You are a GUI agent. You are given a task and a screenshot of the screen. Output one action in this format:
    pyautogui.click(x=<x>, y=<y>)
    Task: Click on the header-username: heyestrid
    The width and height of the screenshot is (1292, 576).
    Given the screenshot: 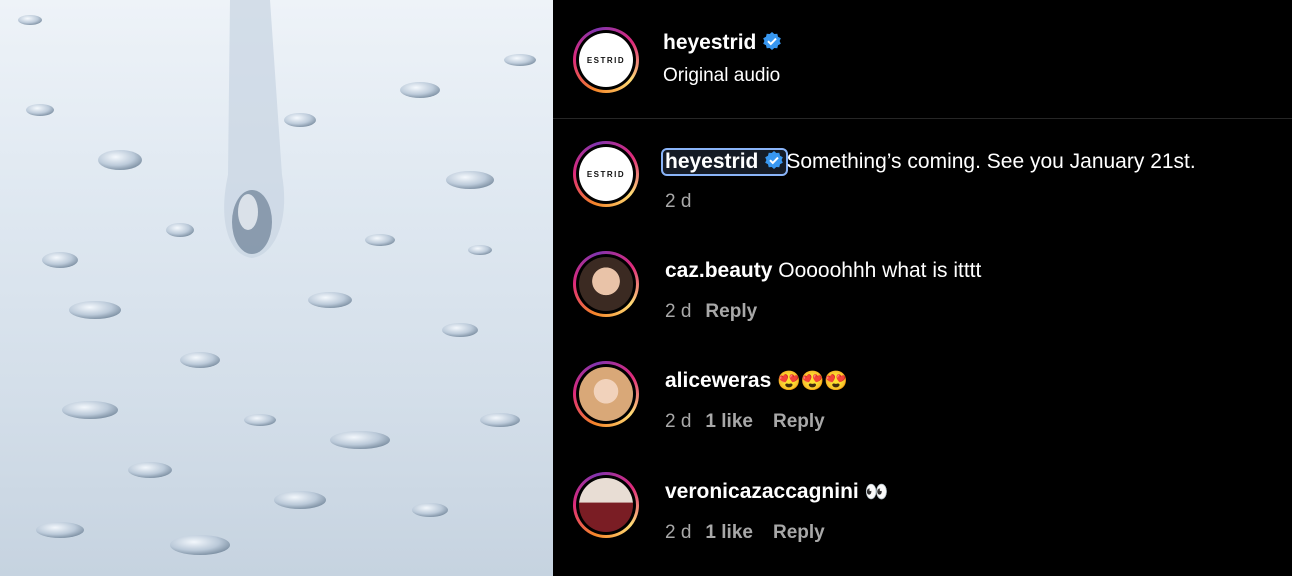 What is the action you would take?
    pyautogui.click(x=709, y=42)
    